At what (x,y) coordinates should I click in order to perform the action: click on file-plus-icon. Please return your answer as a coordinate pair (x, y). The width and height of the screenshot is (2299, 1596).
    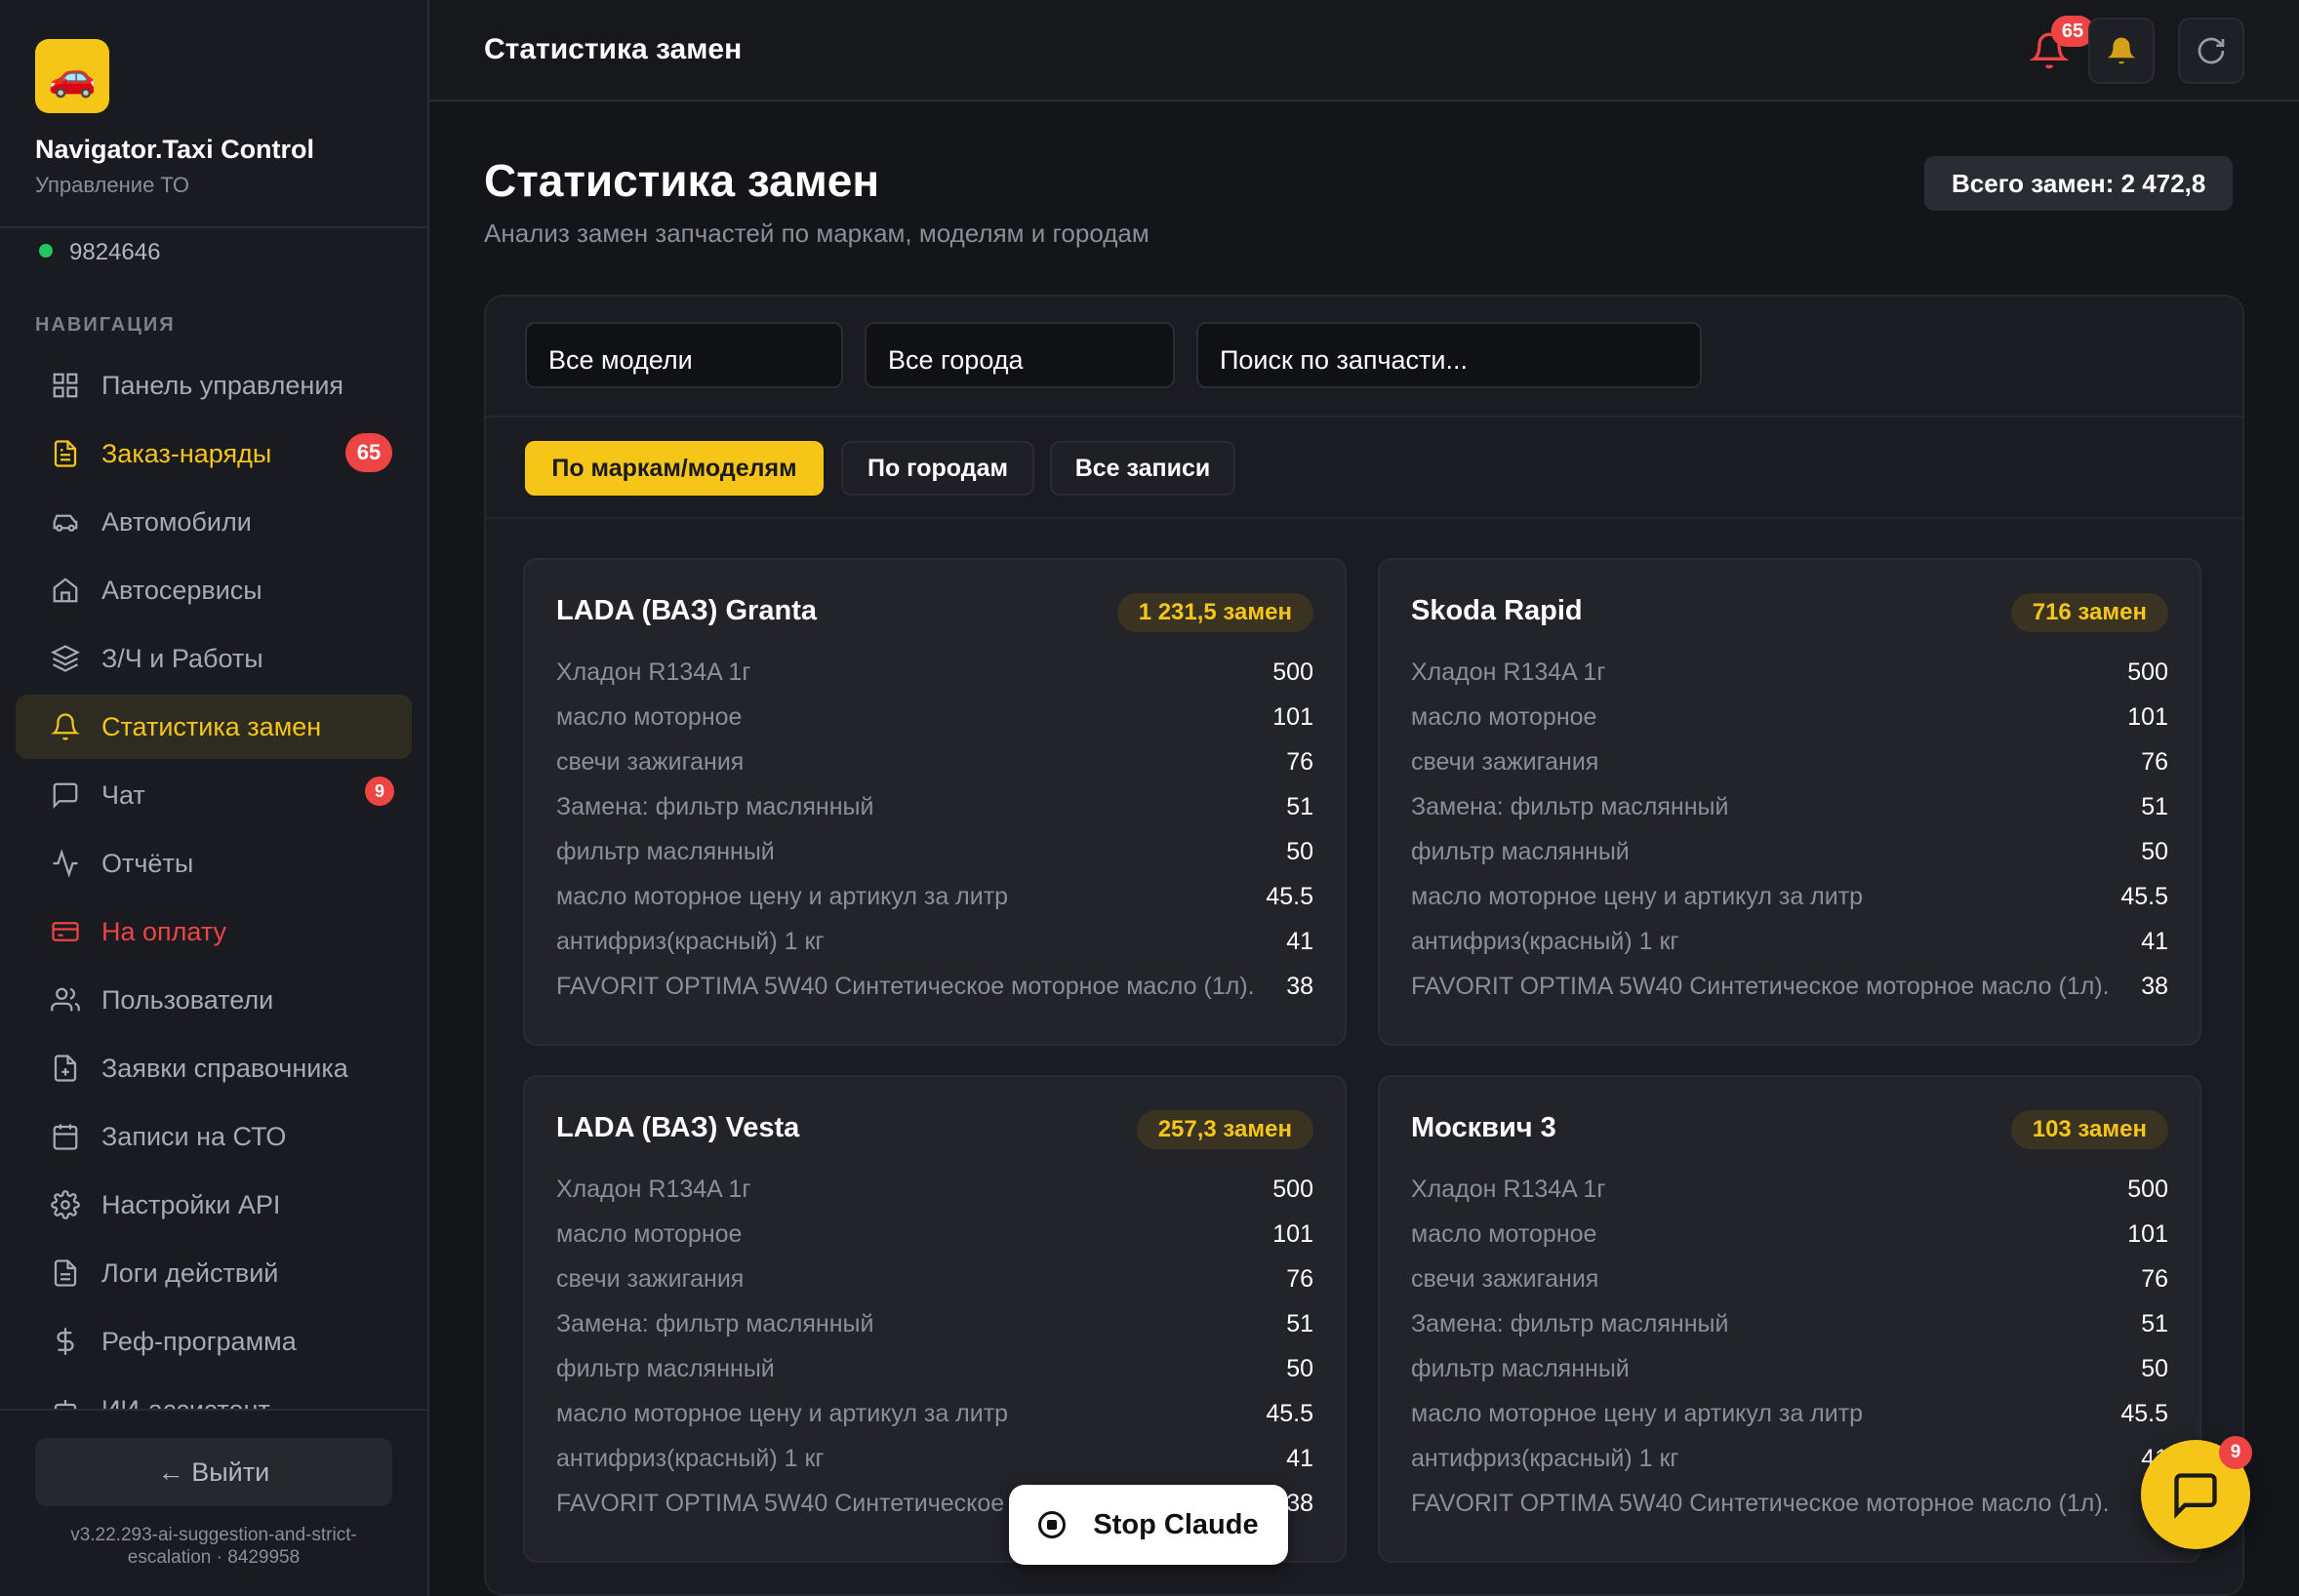
    Looking at the image, I should click on (65, 1068).